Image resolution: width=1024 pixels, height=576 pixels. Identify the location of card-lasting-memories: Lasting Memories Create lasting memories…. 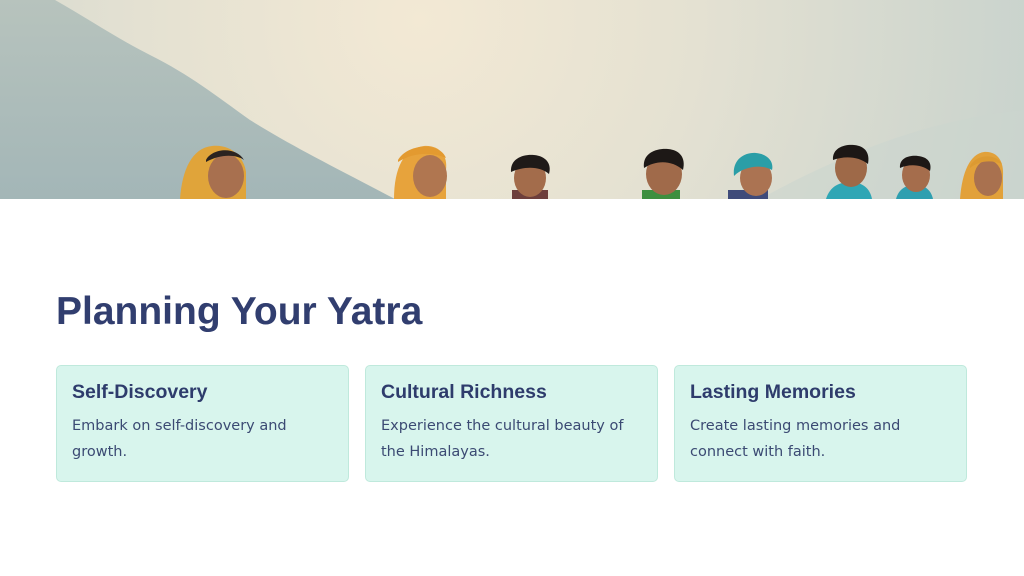
(820, 423).